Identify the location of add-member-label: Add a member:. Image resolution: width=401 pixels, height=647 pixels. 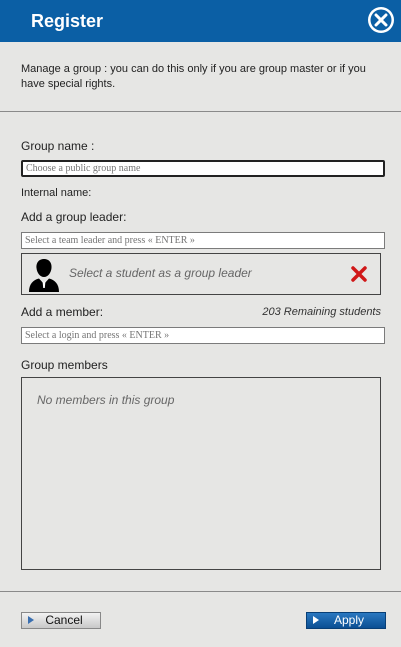
(62, 312).